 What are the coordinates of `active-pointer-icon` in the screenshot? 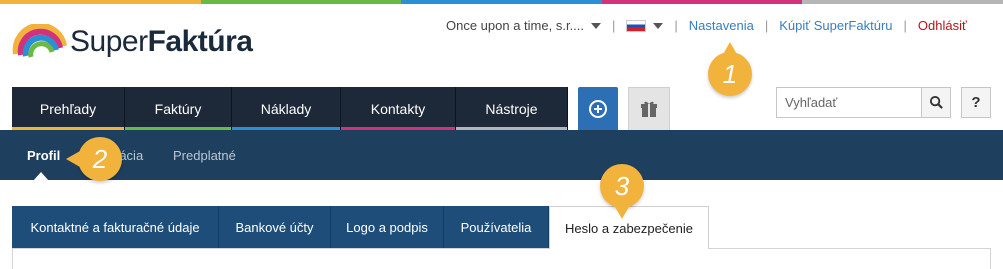 It's located at (41, 176).